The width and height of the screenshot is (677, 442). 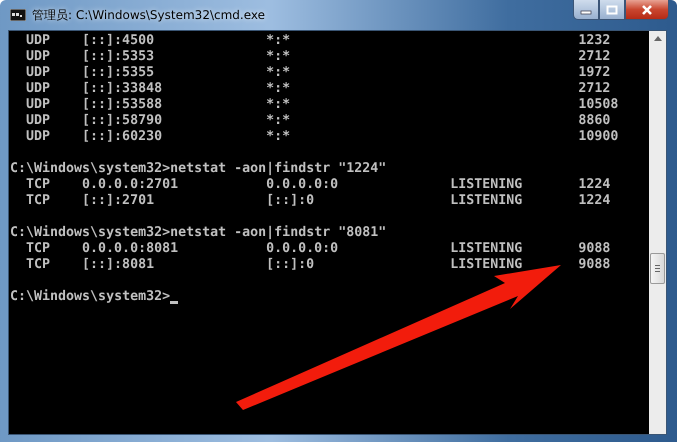 I want to click on scroll-thumb, so click(x=657, y=268).